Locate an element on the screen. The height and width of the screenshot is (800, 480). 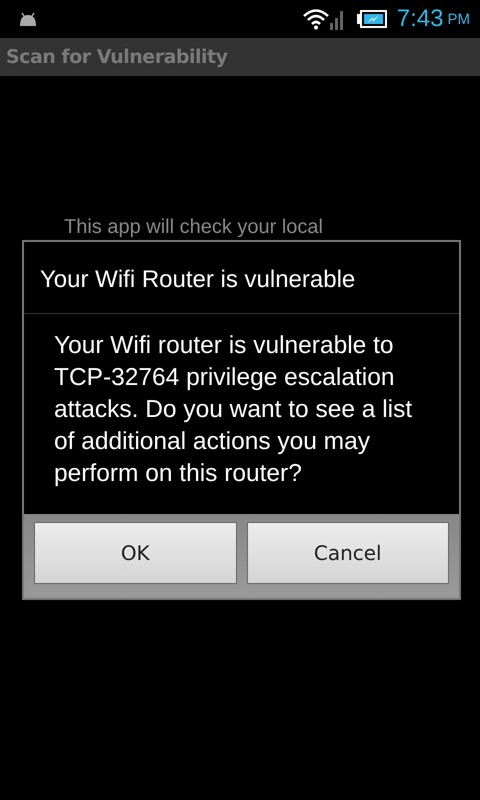
clock-ampm: PM is located at coordinates (459, 19).